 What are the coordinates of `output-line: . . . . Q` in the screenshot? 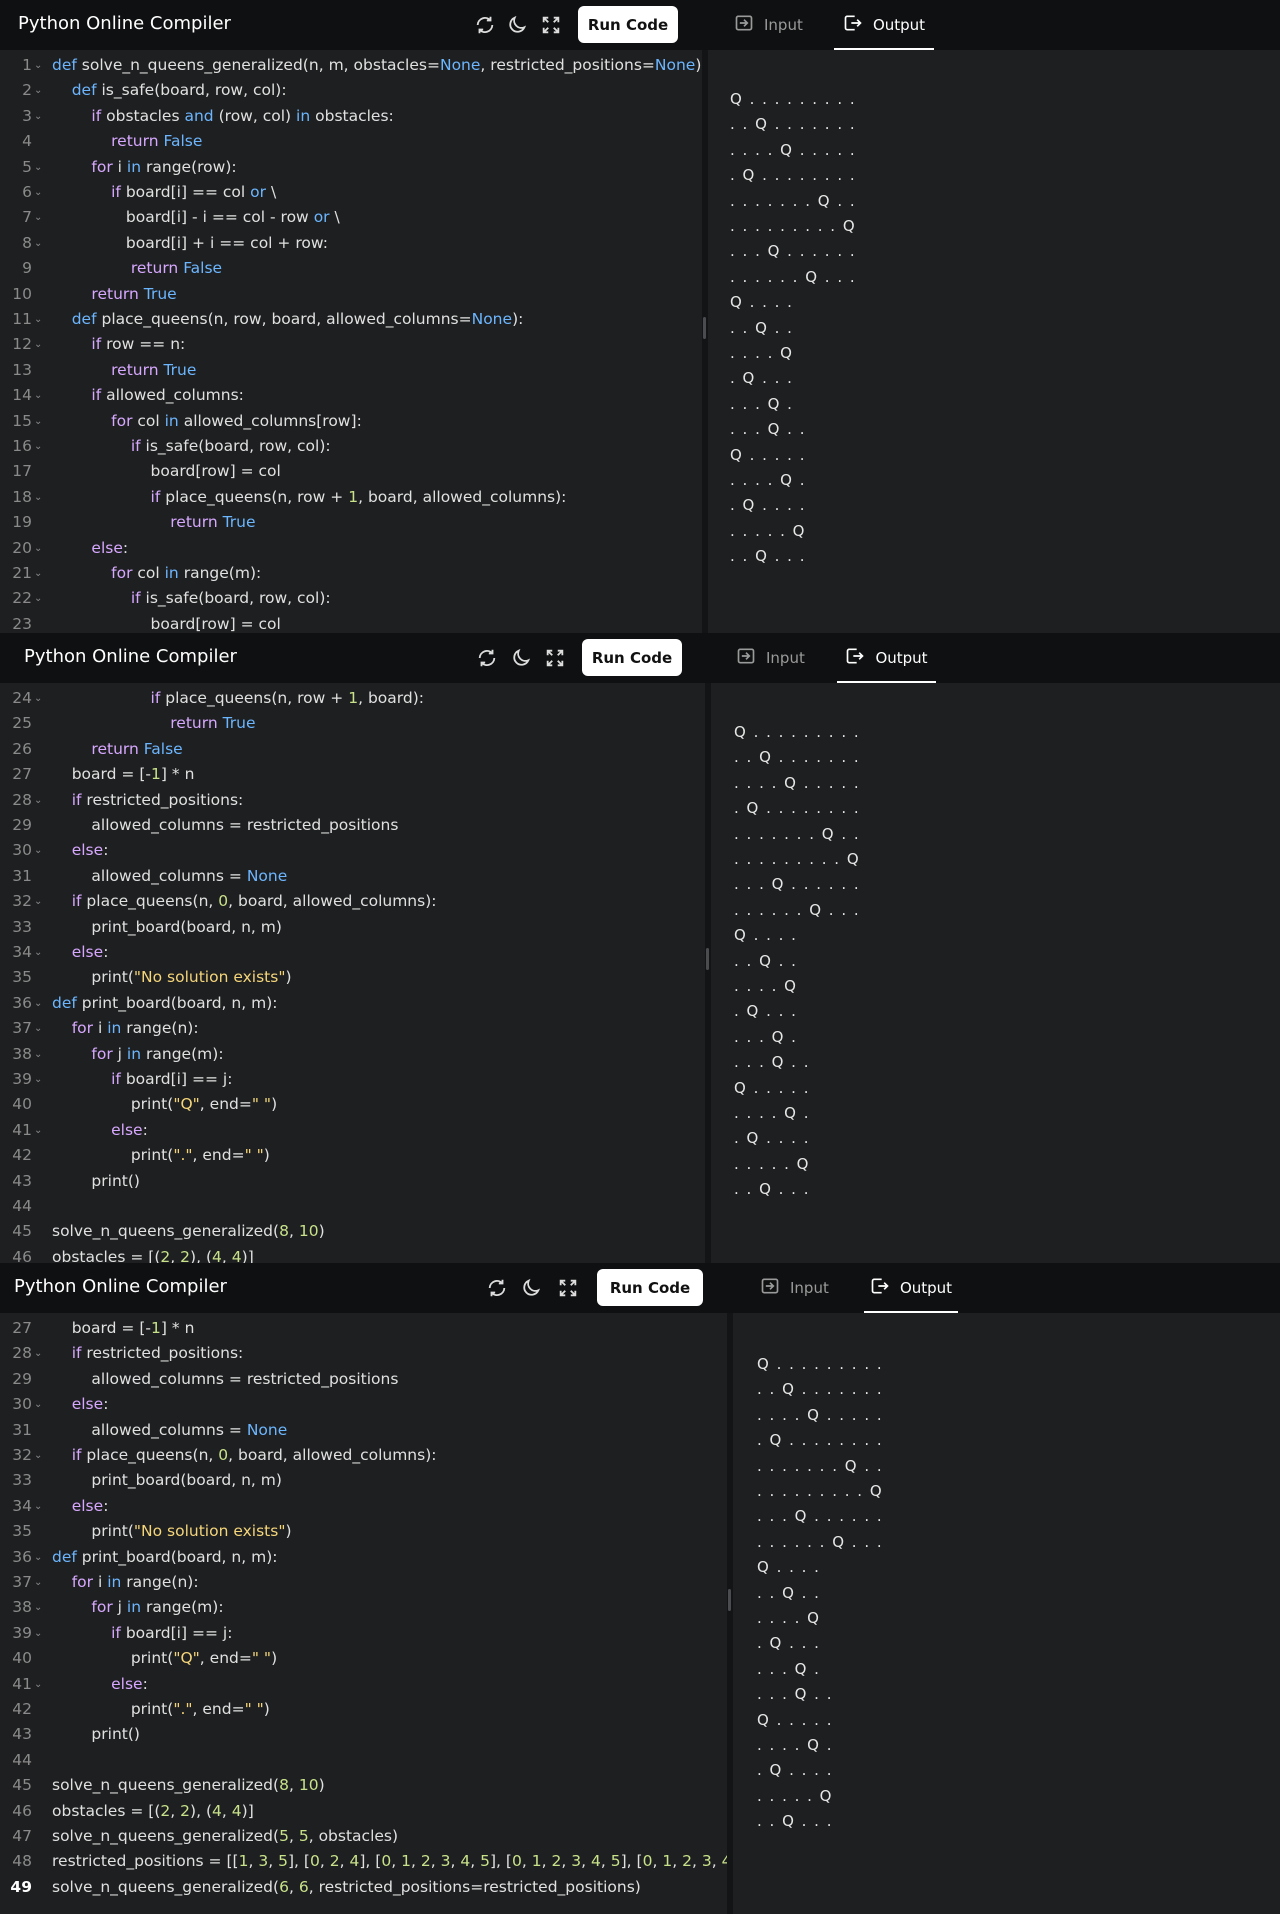 It's located at (766, 986).